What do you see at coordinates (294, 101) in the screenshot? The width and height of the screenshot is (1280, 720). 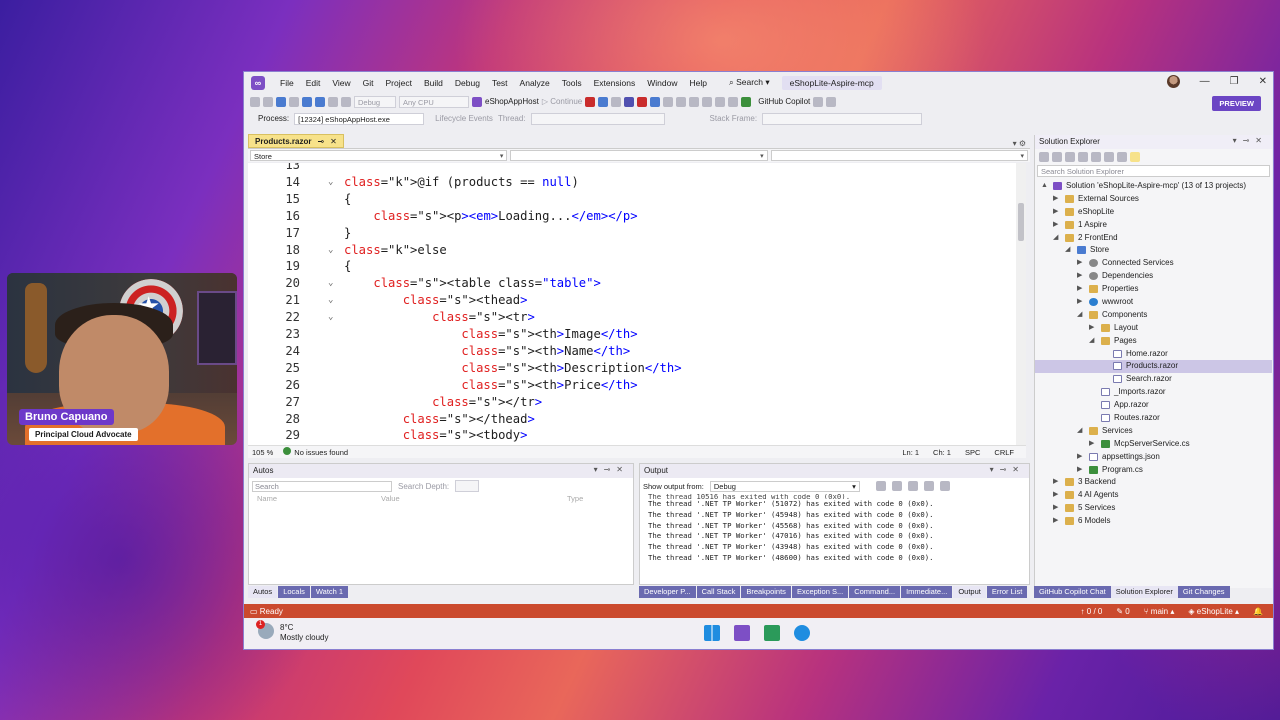 I see `open-icon` at bounding box center [294, 101].